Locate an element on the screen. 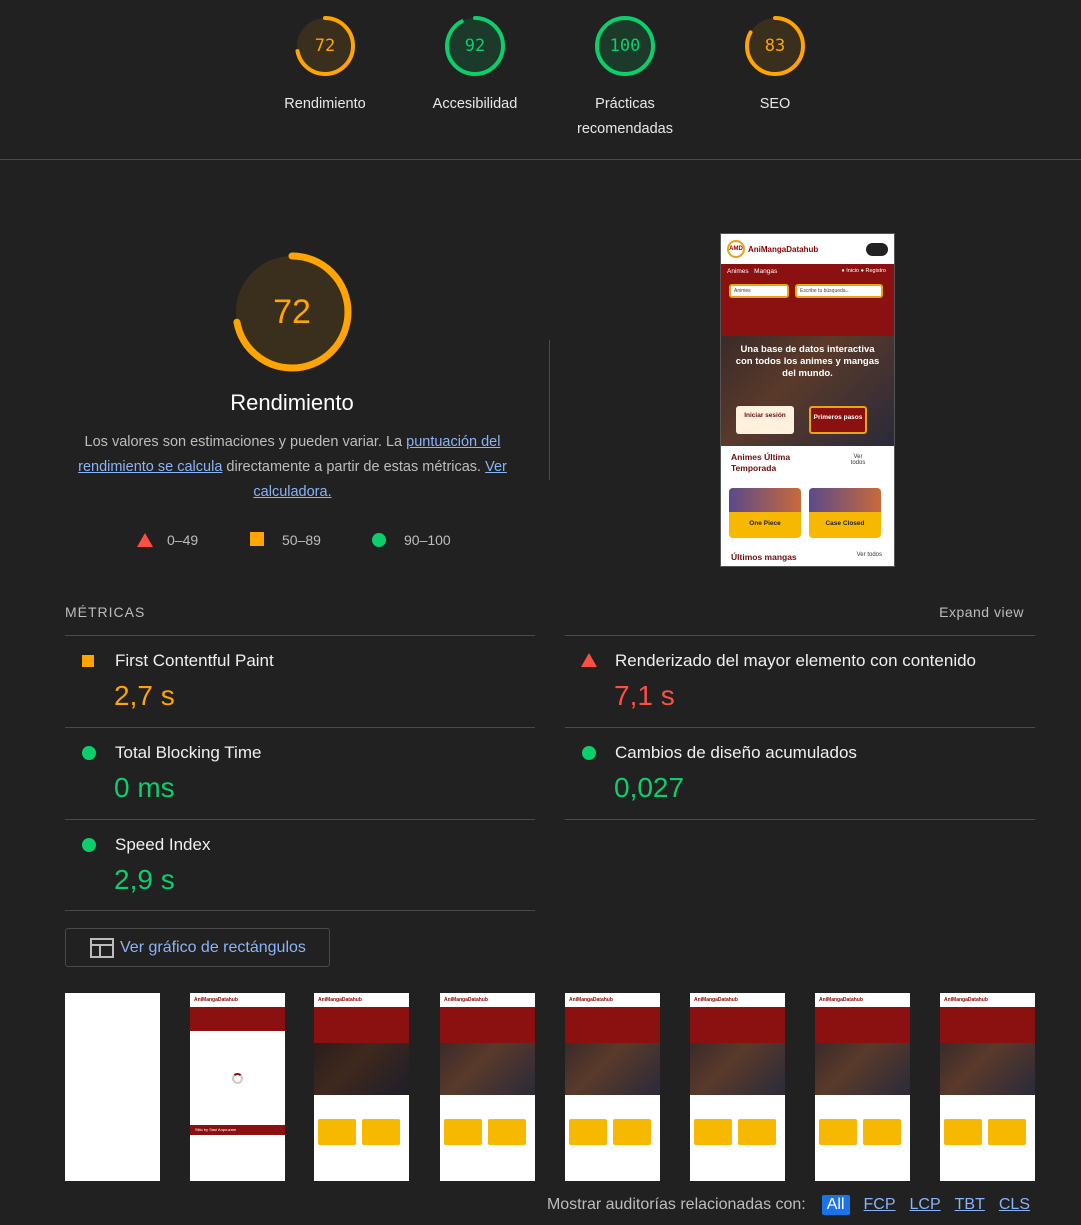  legend-average: 50–89 is located at coordinates (285, 540).